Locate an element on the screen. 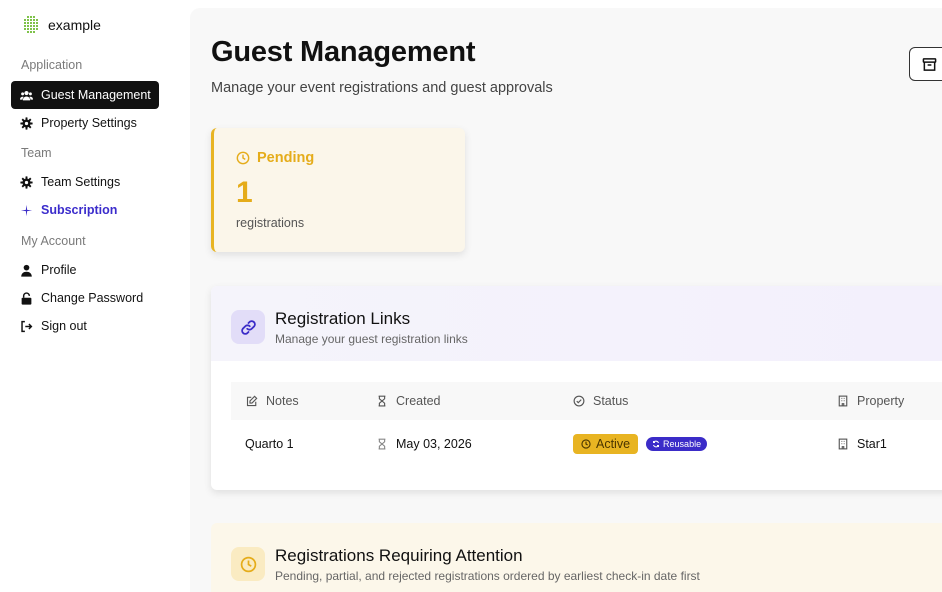 This screenshot has width=942, height=592. grid-logo-icon is located at coordinates (31, 24).